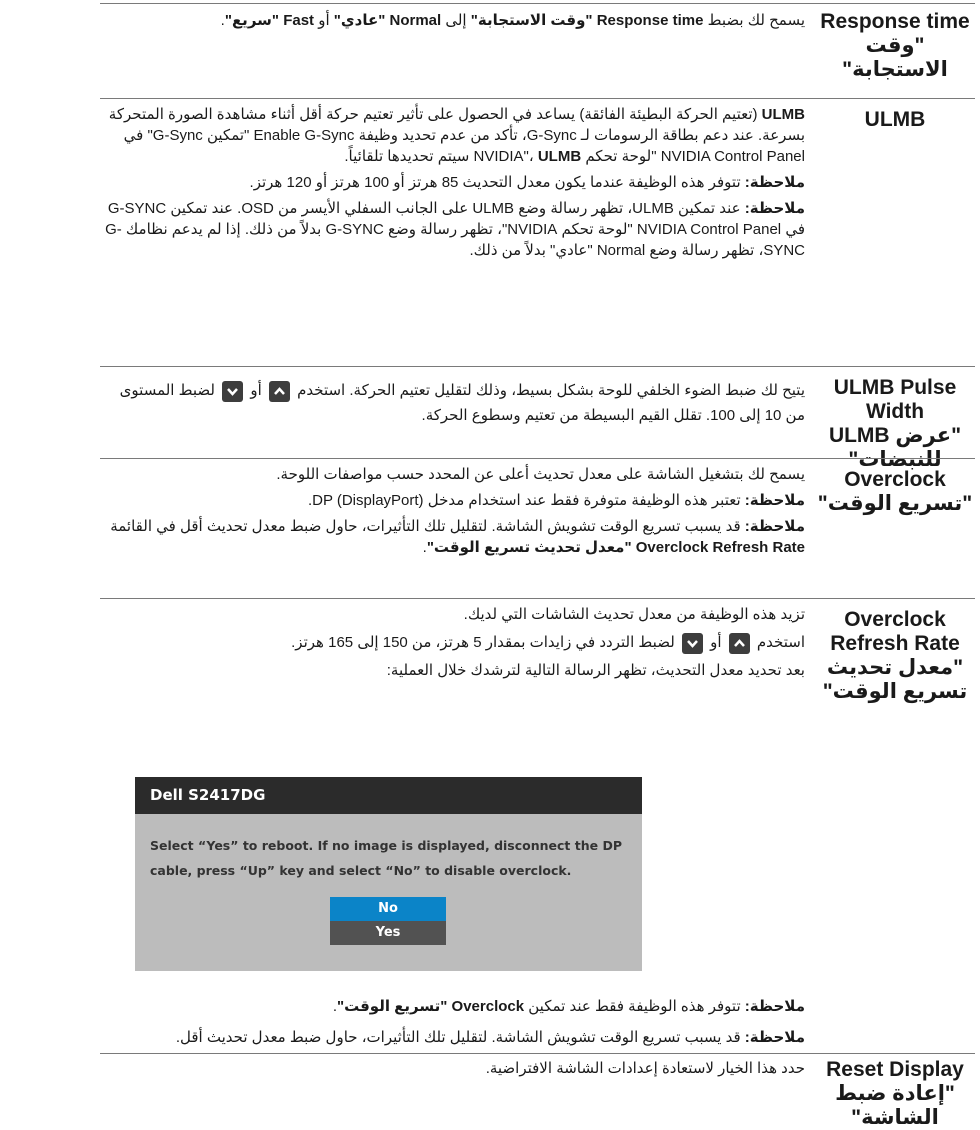  Describe the element at coordinates (895, 1105) in the screenshot. I see `label-arabic: "إعادة ضبط الشاشة"` at that location.